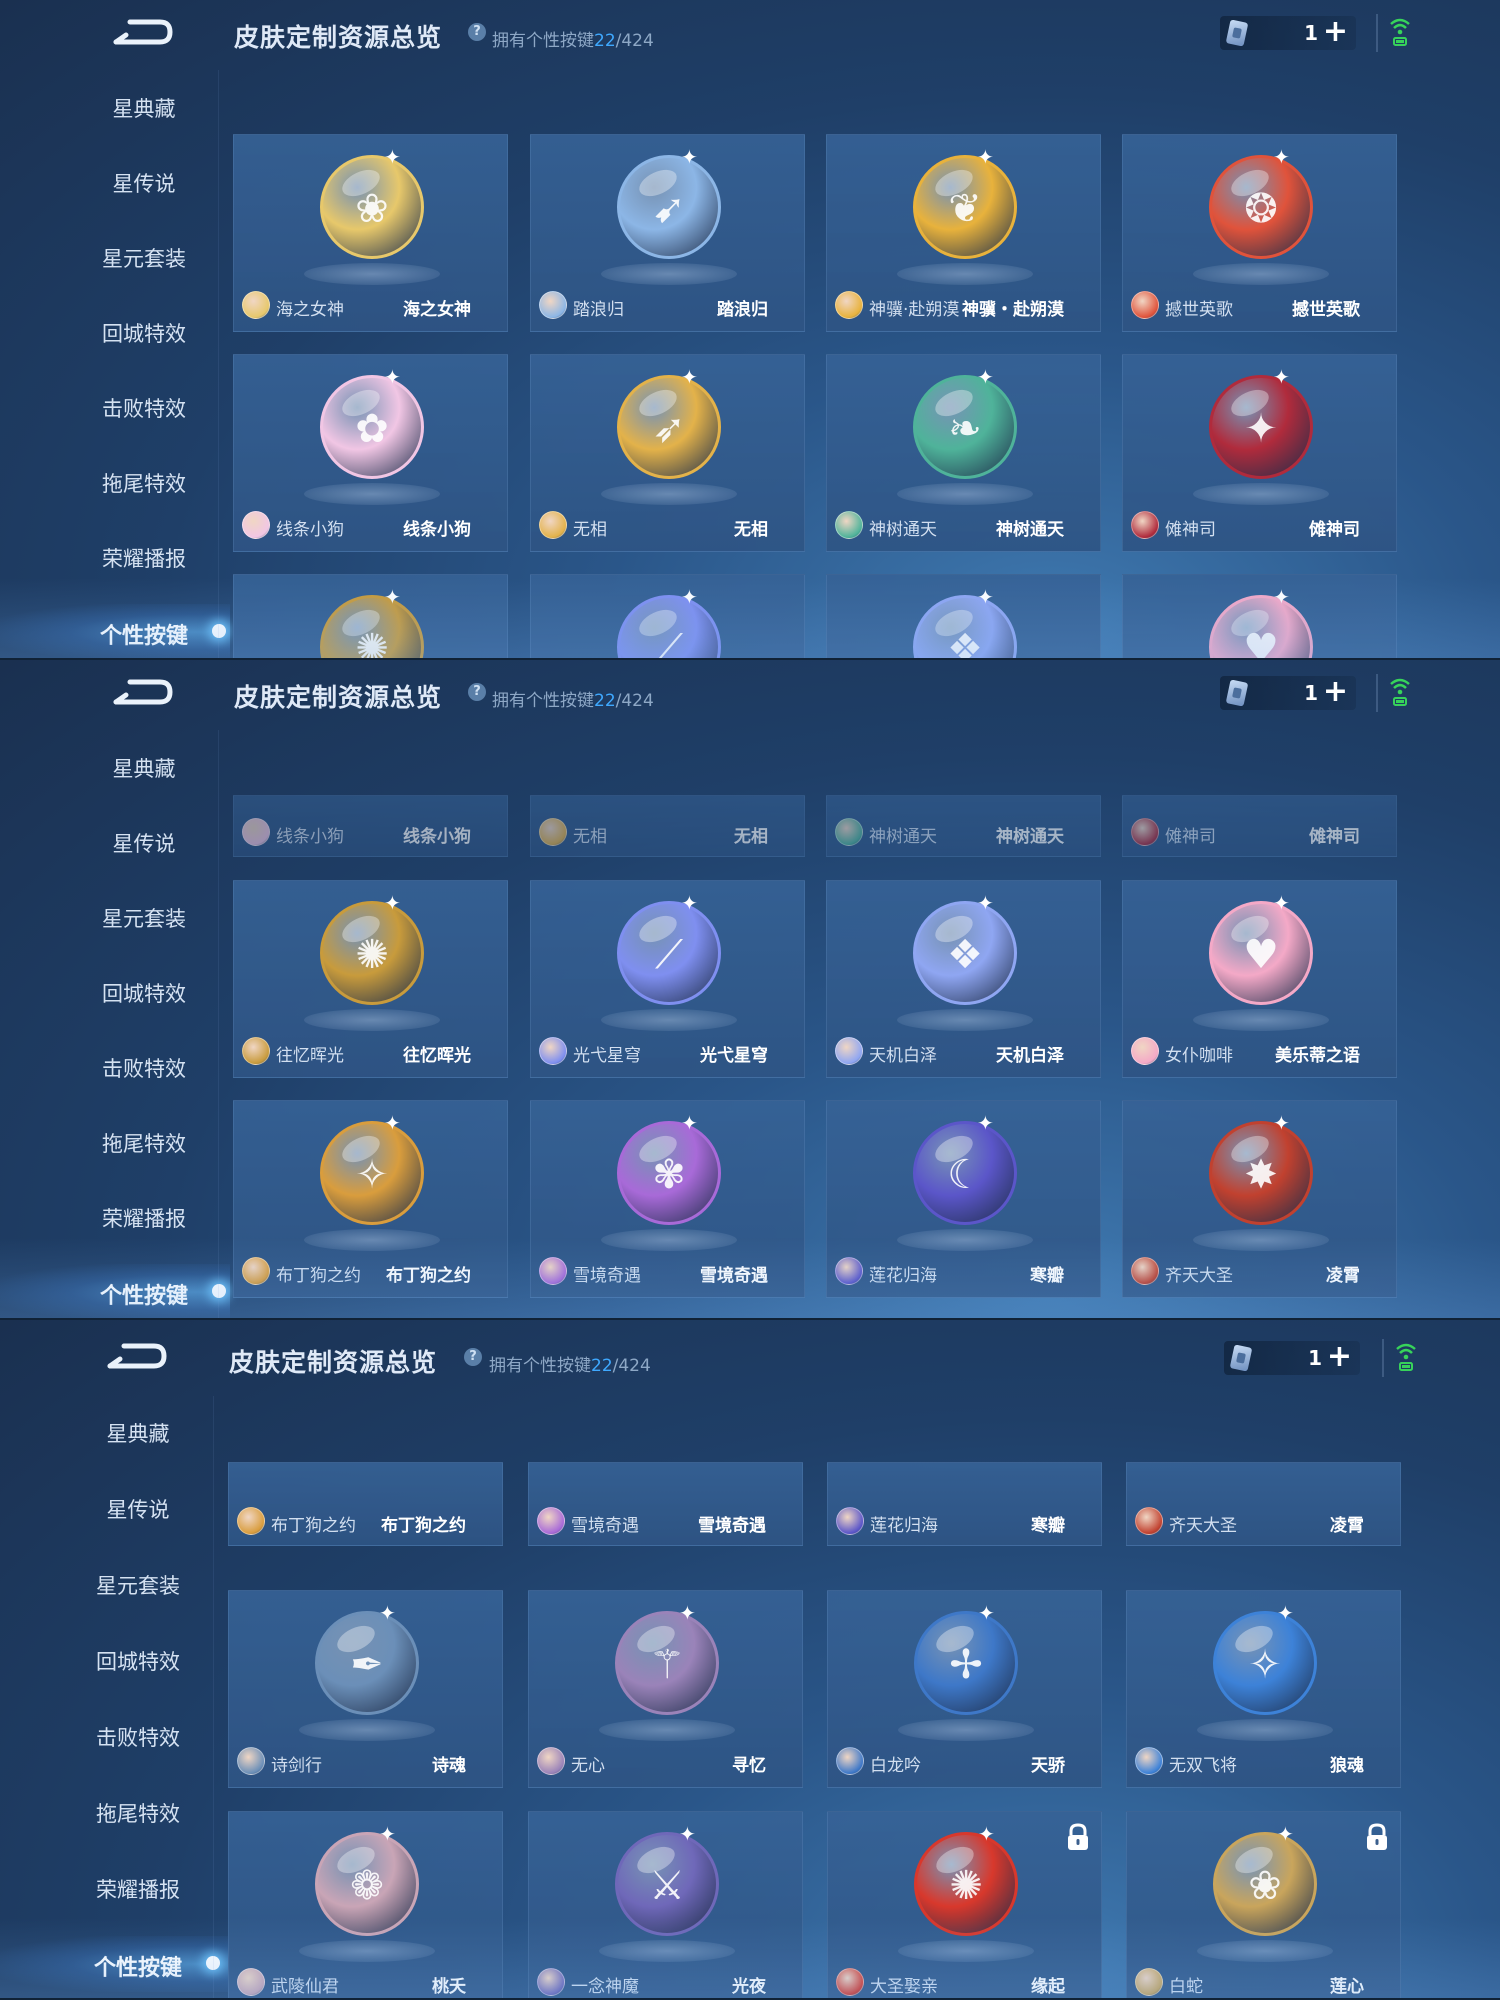 The image size is (1500, 2000). Describe the element at coordinates (904, 1526) in the screenshot. I see `hero-name: 莲花归海` at that location.